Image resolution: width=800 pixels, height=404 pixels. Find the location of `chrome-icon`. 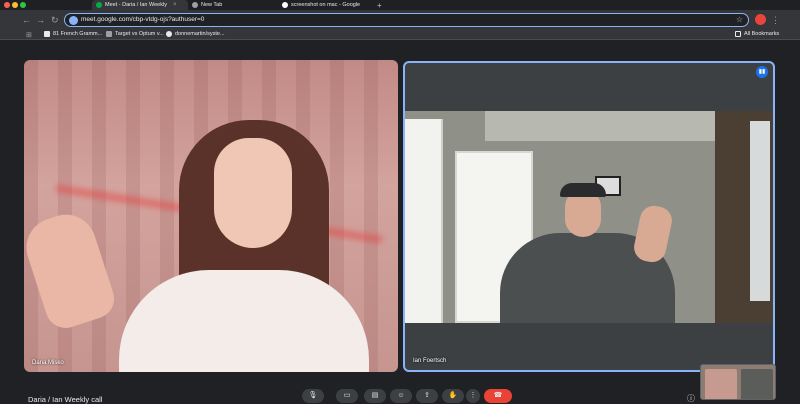

chrome-icon is located at coordinates (195, 5).